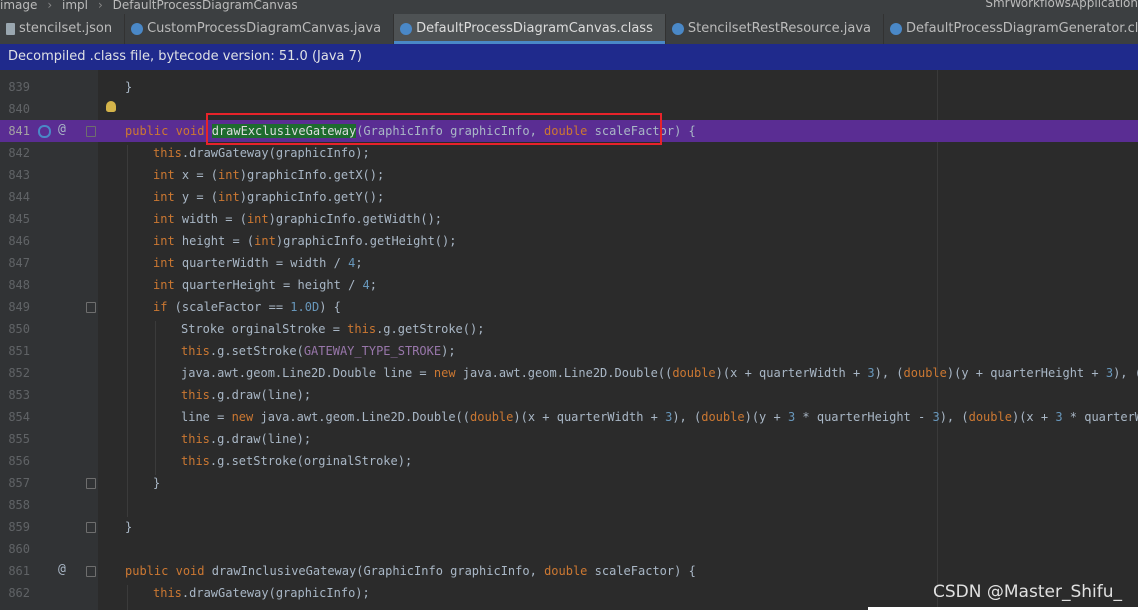 This screenshot has width=1138, height=610. Describe the element at coordinates (205, 5) in the screenshot. I see `breadcrumb-item-class: DefaultProcessDiagramCanvas` at that location.